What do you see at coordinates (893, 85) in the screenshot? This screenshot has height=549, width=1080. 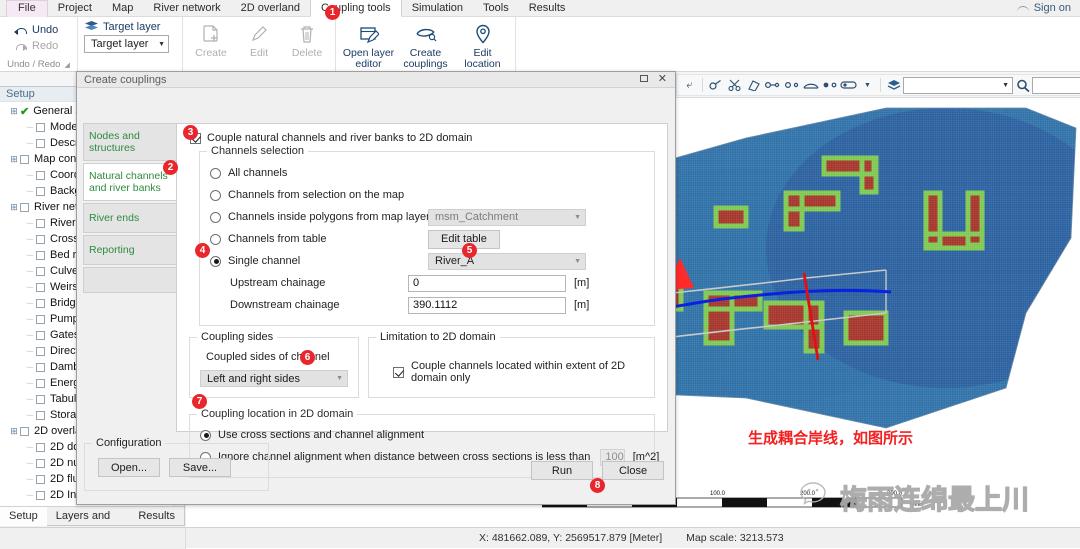 I see `layers-icon` at bounding box center [893, 85].